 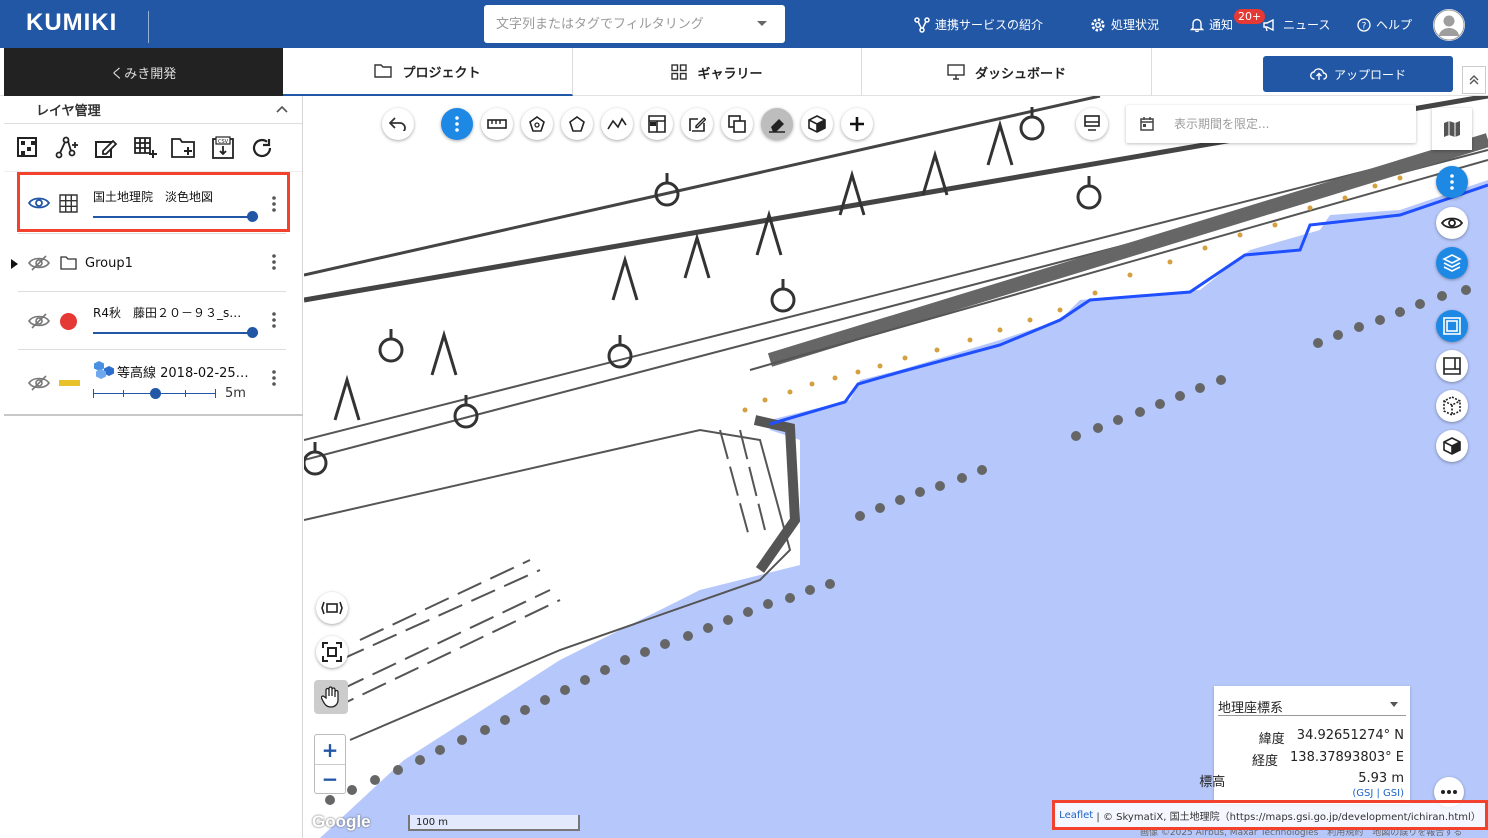 I want to click on elevation-source-links: (GSJ | GSI), so click(x=1378, y=793).